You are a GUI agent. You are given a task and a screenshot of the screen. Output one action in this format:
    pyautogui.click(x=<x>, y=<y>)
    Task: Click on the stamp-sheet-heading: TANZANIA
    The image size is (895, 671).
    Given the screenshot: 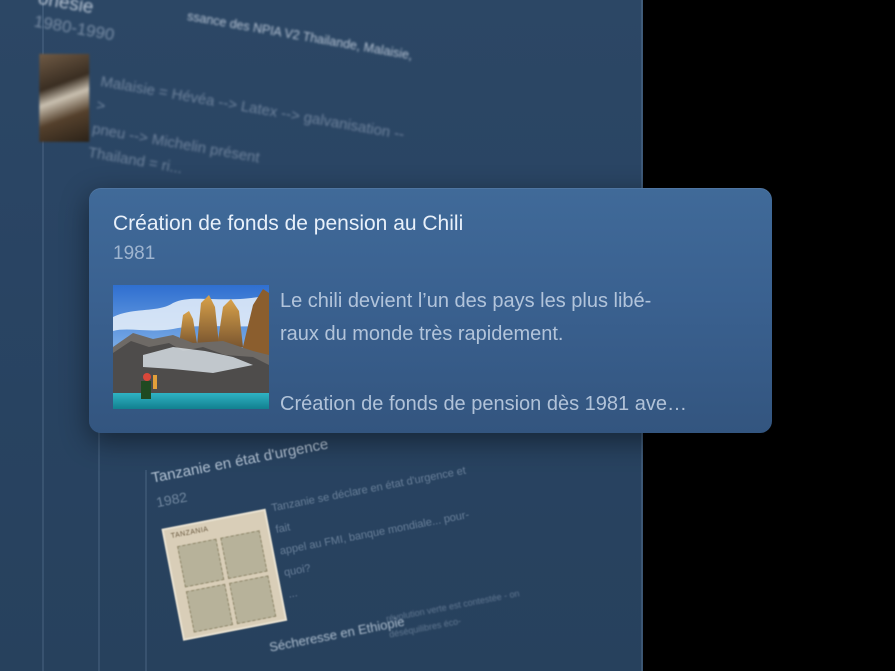 What is the action you would take?
    pyautogui.click(x=190, y=533)
    